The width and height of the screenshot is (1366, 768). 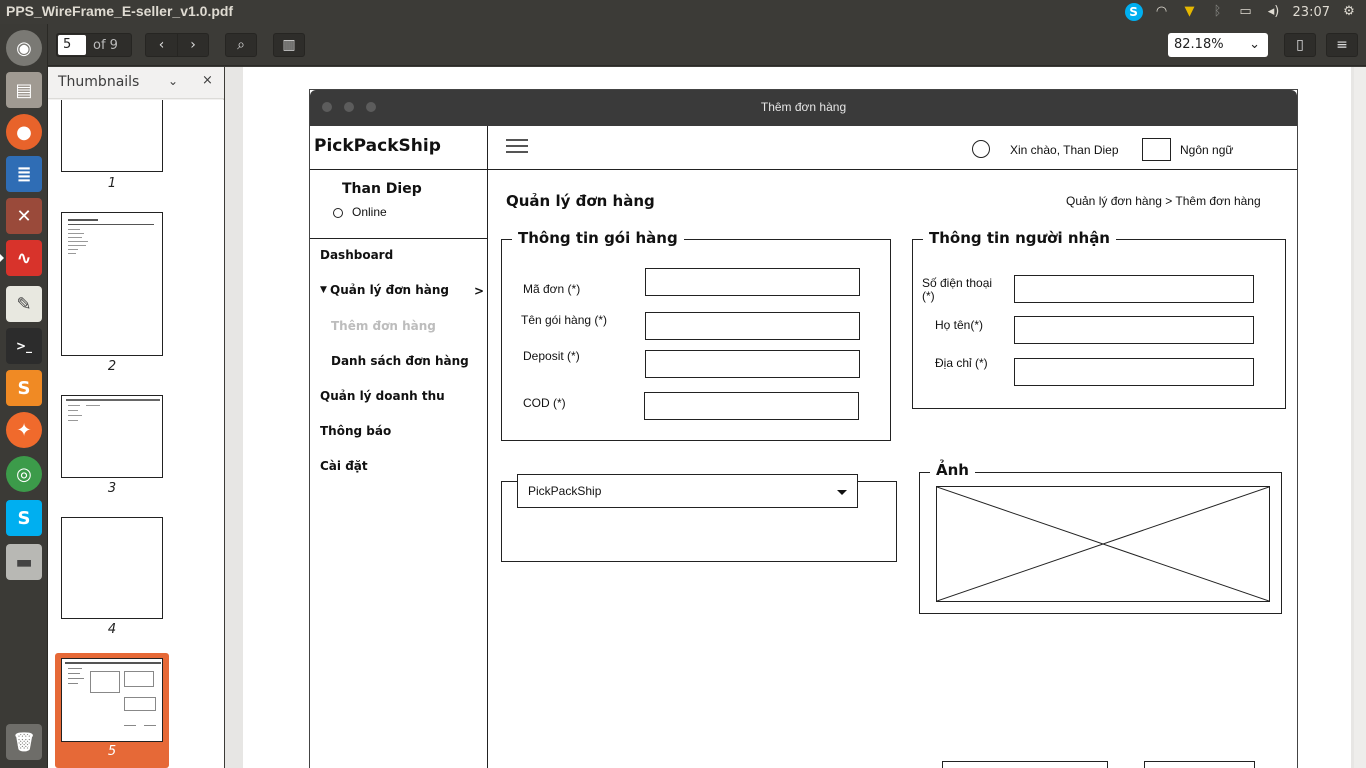 I want to click on language-flag-box, so click(x=1156, y=149).